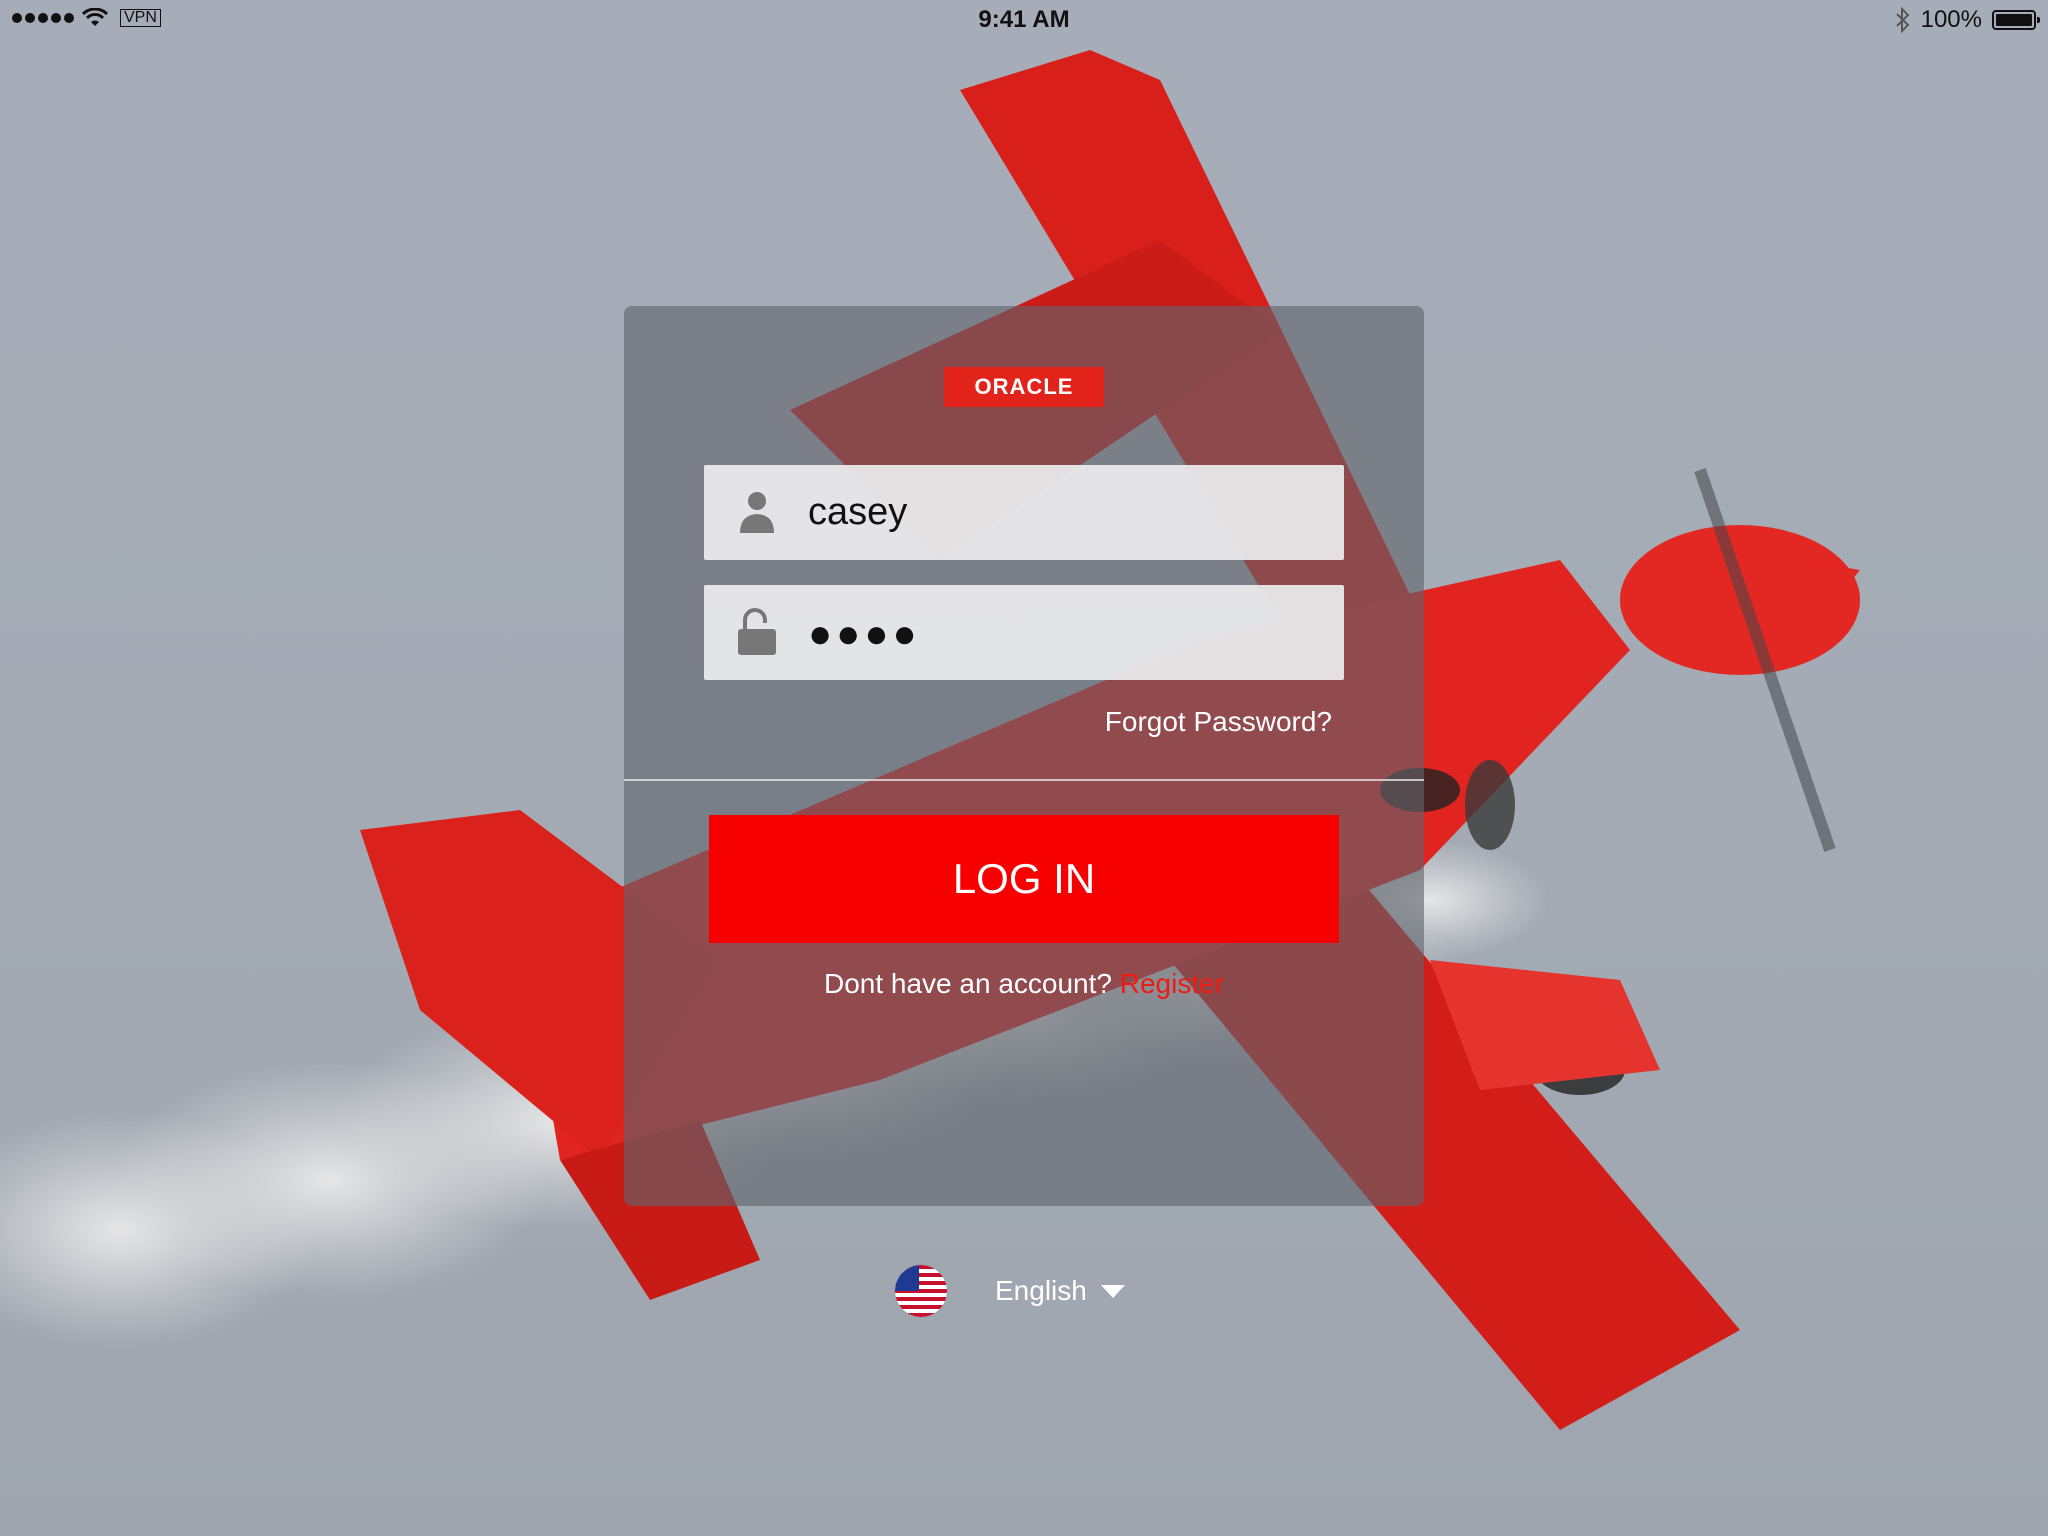 This screenshot has width=2048, height=1536. What do you see at coordinates (967, 983) in the screenshot?
I see `no-account-text: Dont have an account?` at bounding box center [967, 983].